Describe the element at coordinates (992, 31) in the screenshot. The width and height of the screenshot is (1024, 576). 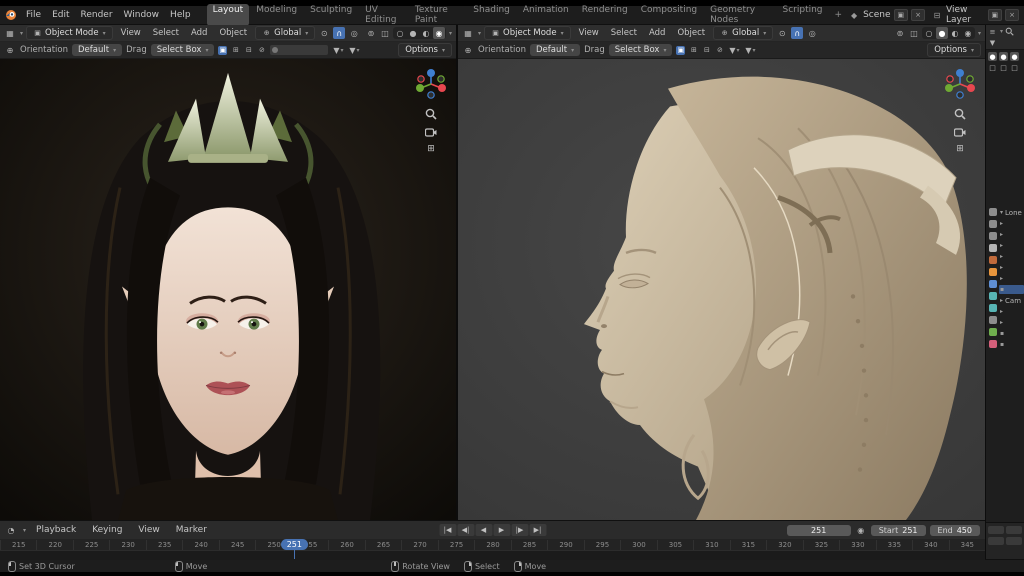
I see `outliner-display-mode-icon: ≡` at that location.